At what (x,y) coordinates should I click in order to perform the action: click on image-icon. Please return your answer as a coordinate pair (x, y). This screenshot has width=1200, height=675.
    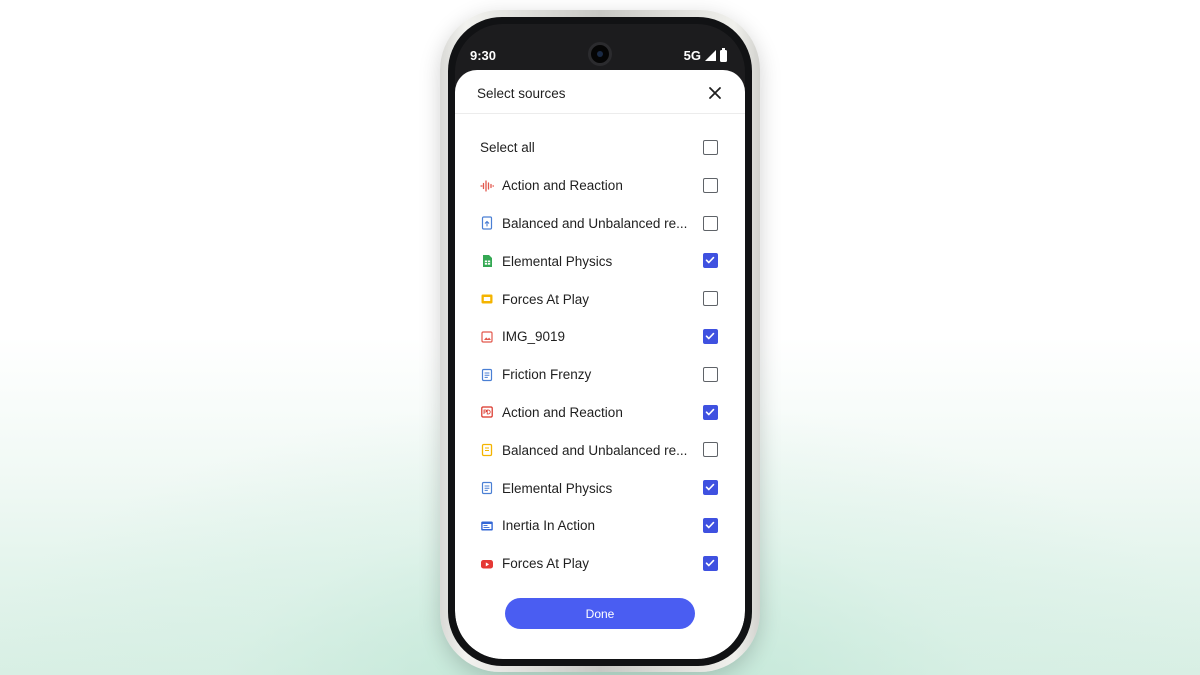
    Looking at the image, I should click on (487, 337).